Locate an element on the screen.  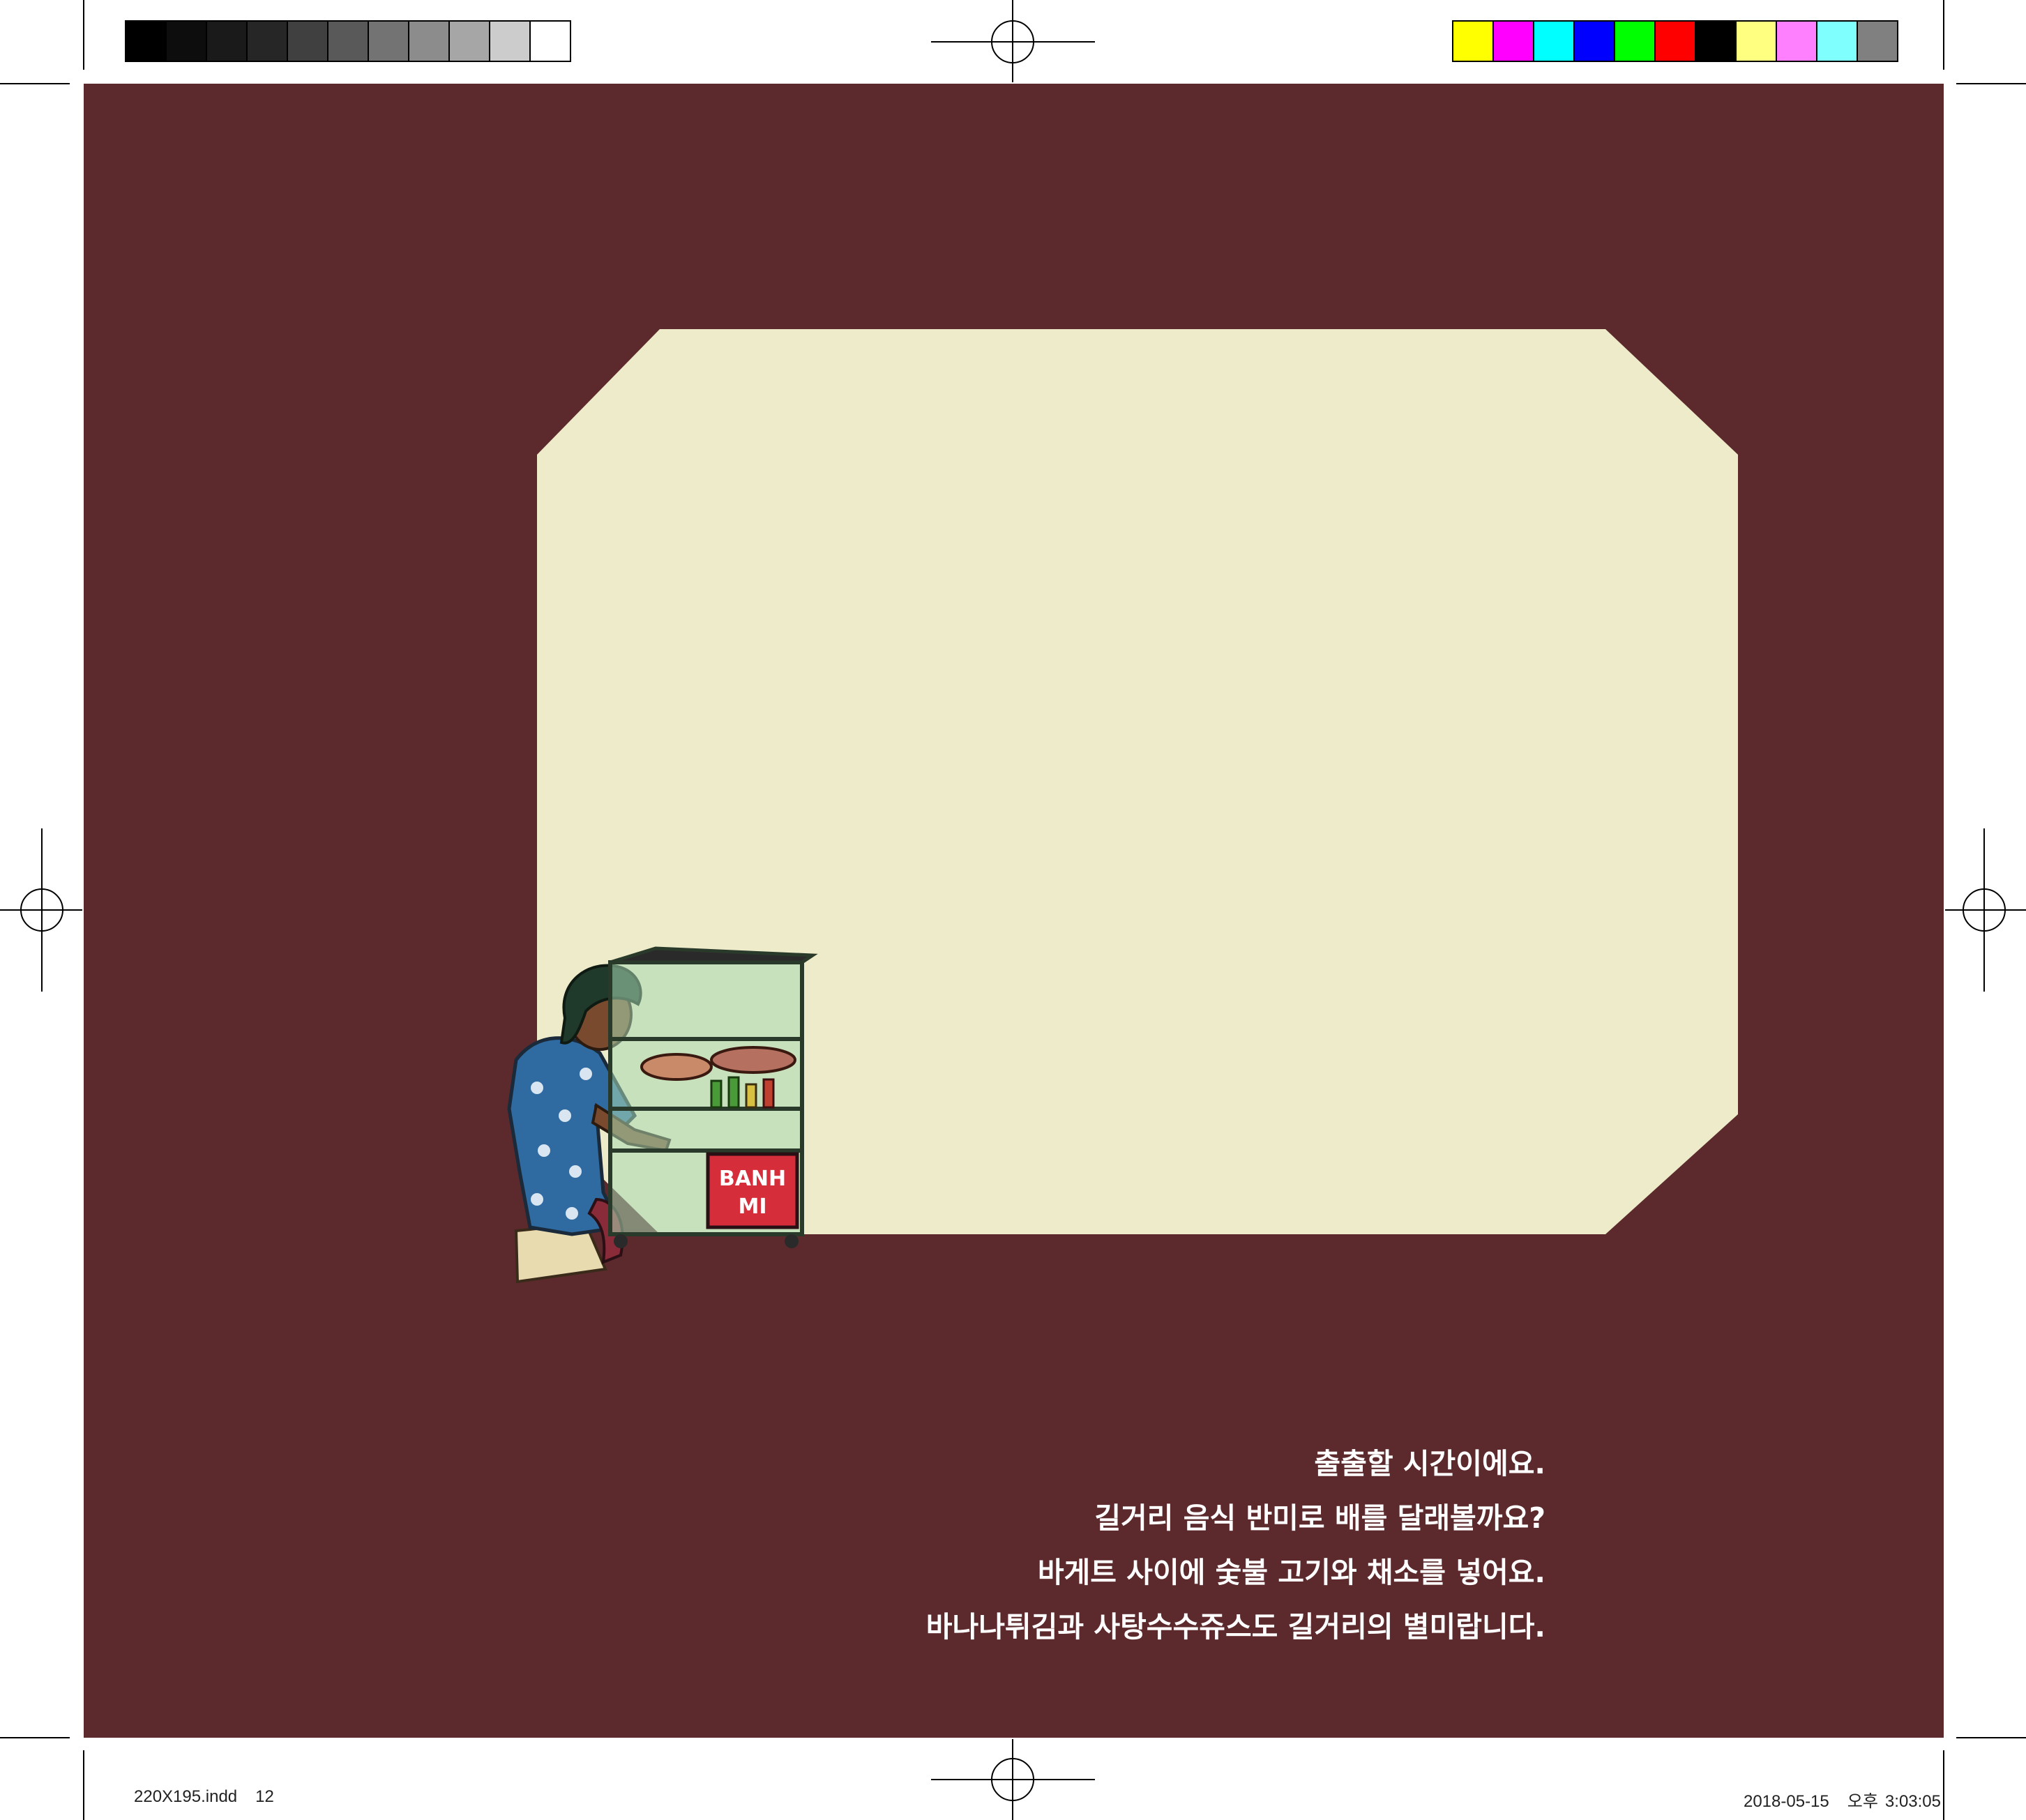
slug-ampm: 오후 is located at coordinates (1862, 1801).